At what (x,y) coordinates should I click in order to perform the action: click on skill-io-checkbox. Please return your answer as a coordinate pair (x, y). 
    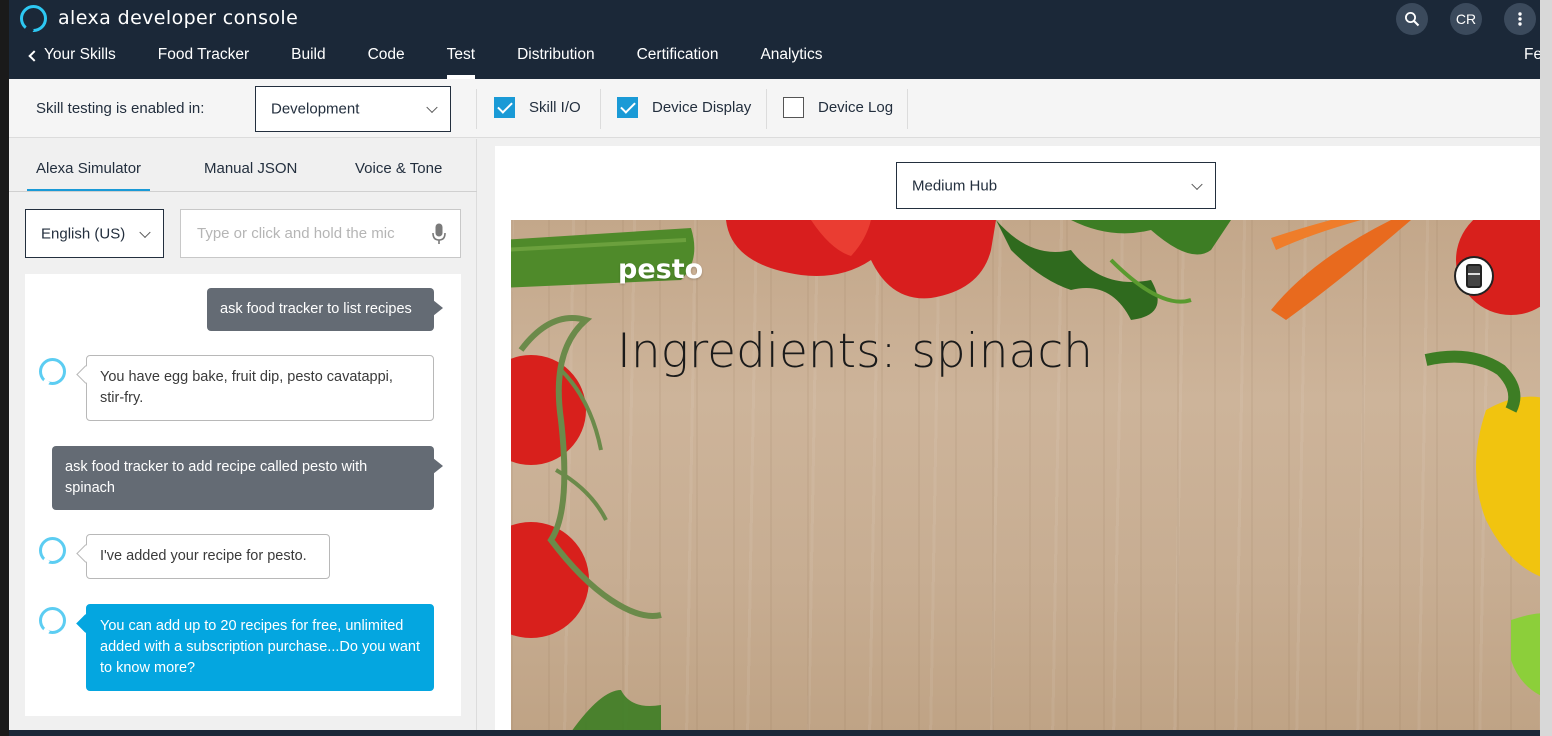
    Looking at the image, I should click on (504, 107).